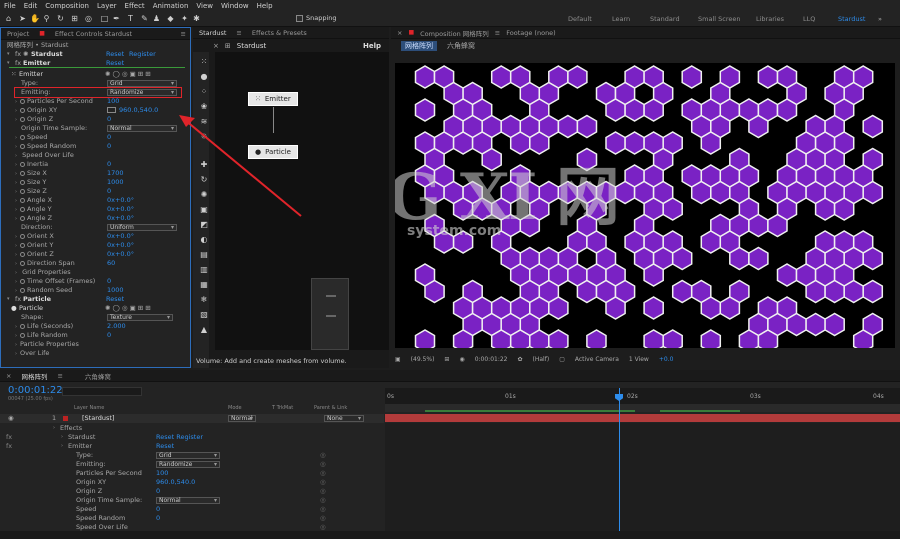 The width and height of the screenshot is (900, 539). I want to click on home-icon: ⌂, so click(8, 18).